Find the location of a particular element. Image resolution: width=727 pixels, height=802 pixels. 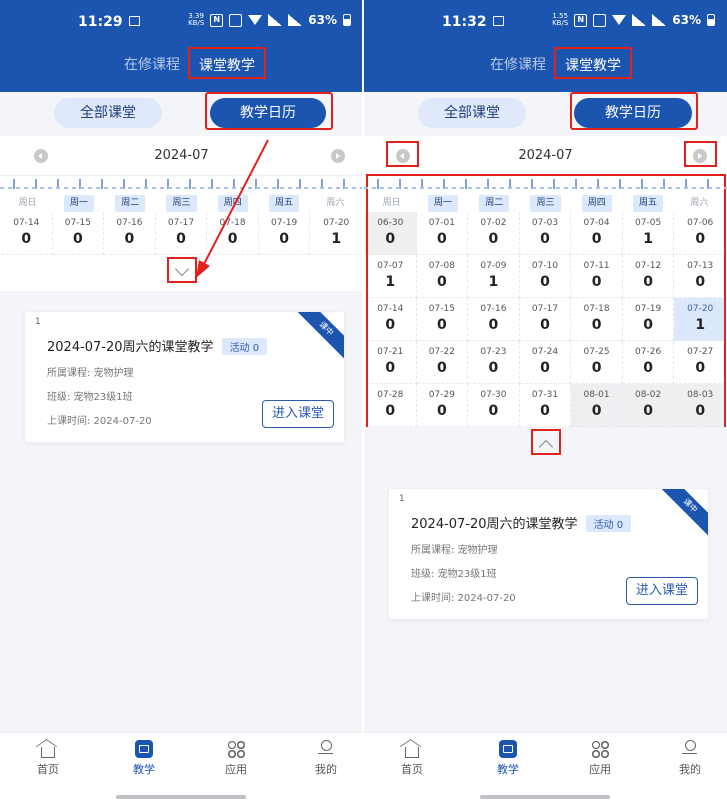

day-cell: 07-19 0 is located at coordinates (284, 233).